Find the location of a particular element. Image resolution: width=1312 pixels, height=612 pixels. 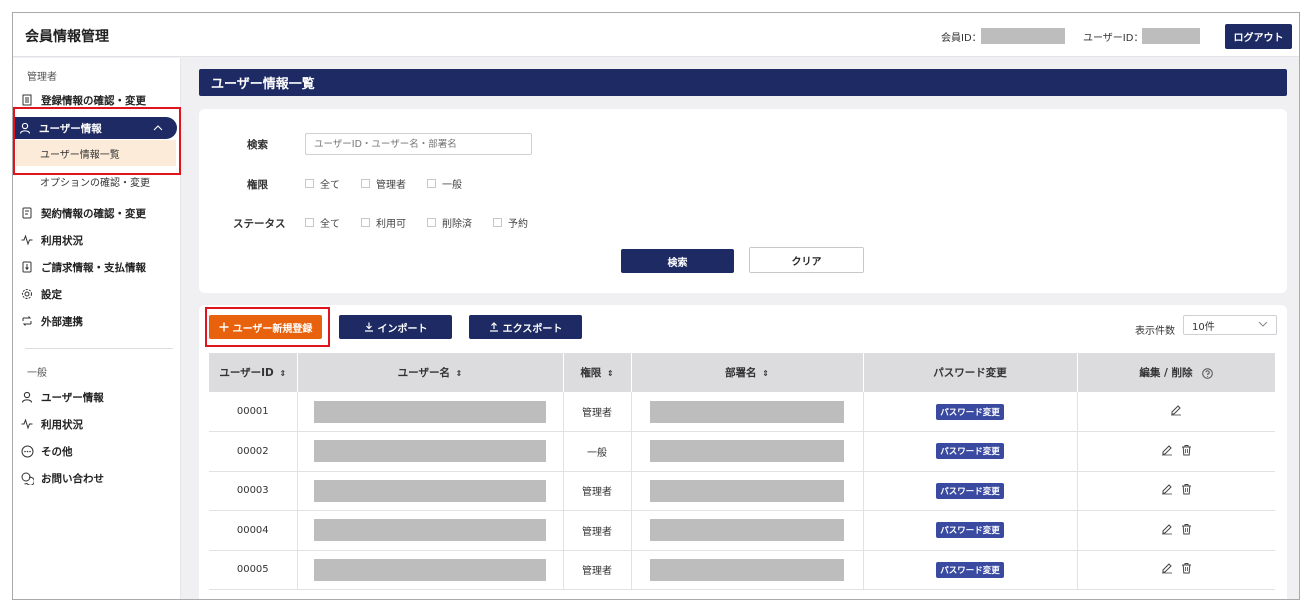

import-button: インポート is located at coordinates (395, 327).